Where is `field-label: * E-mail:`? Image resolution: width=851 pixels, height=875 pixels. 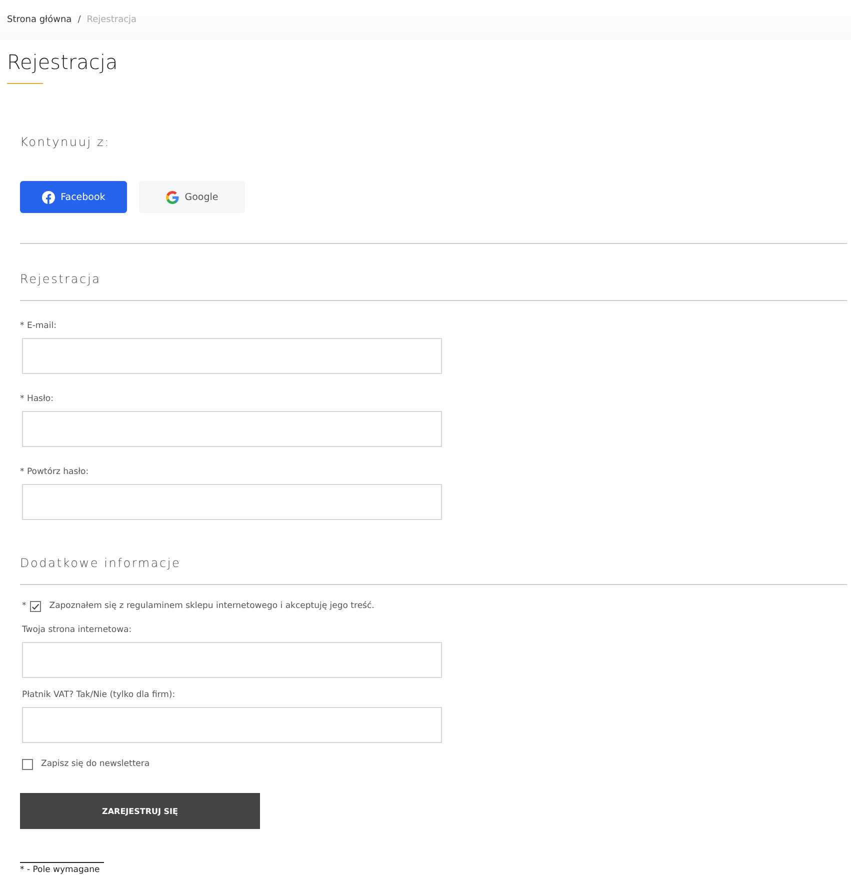 field-label: * E-mail: is located at coordinates (39, 326).